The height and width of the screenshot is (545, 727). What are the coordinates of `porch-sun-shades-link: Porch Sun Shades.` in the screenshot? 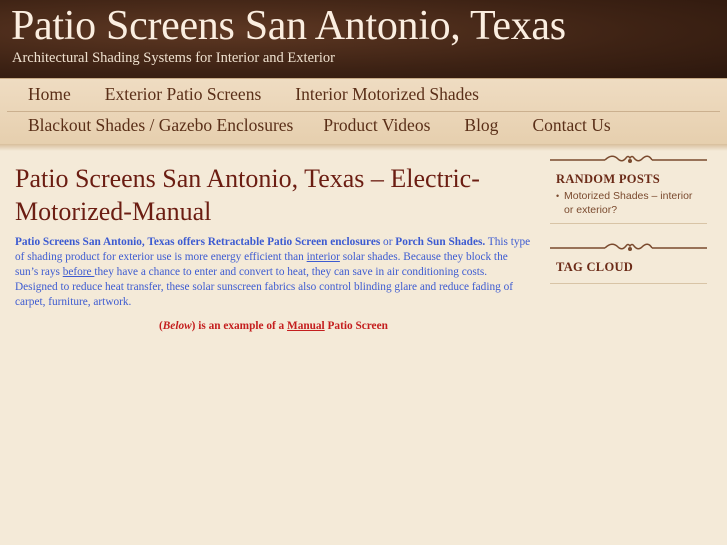 It's located at (440, 242).